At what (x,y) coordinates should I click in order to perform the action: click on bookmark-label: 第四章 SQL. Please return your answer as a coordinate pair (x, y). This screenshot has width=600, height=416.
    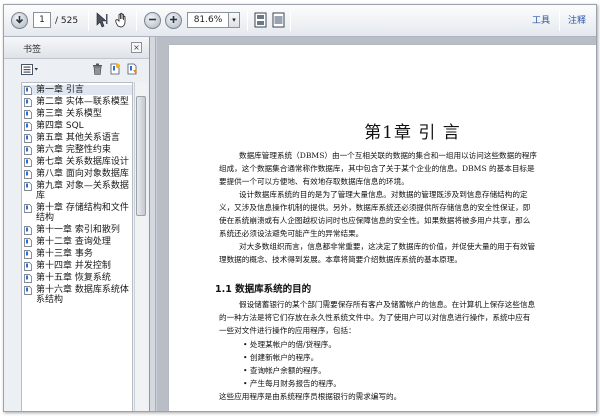
    Looking at the image, I should click on (60, 126).